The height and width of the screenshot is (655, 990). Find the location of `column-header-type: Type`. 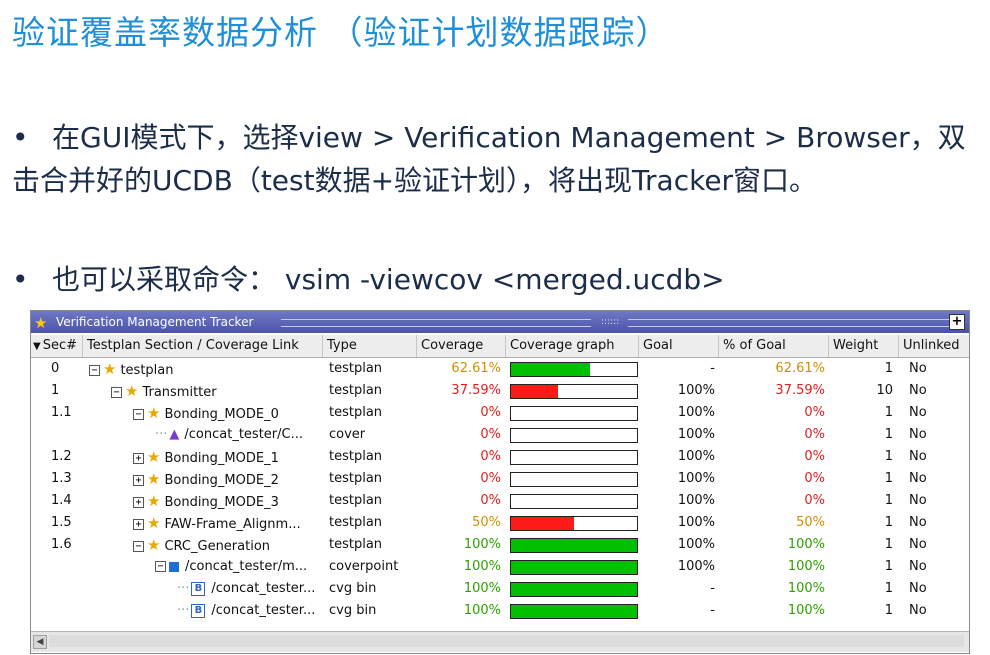

column-header-type: Type is located at coordinates (370, 346).